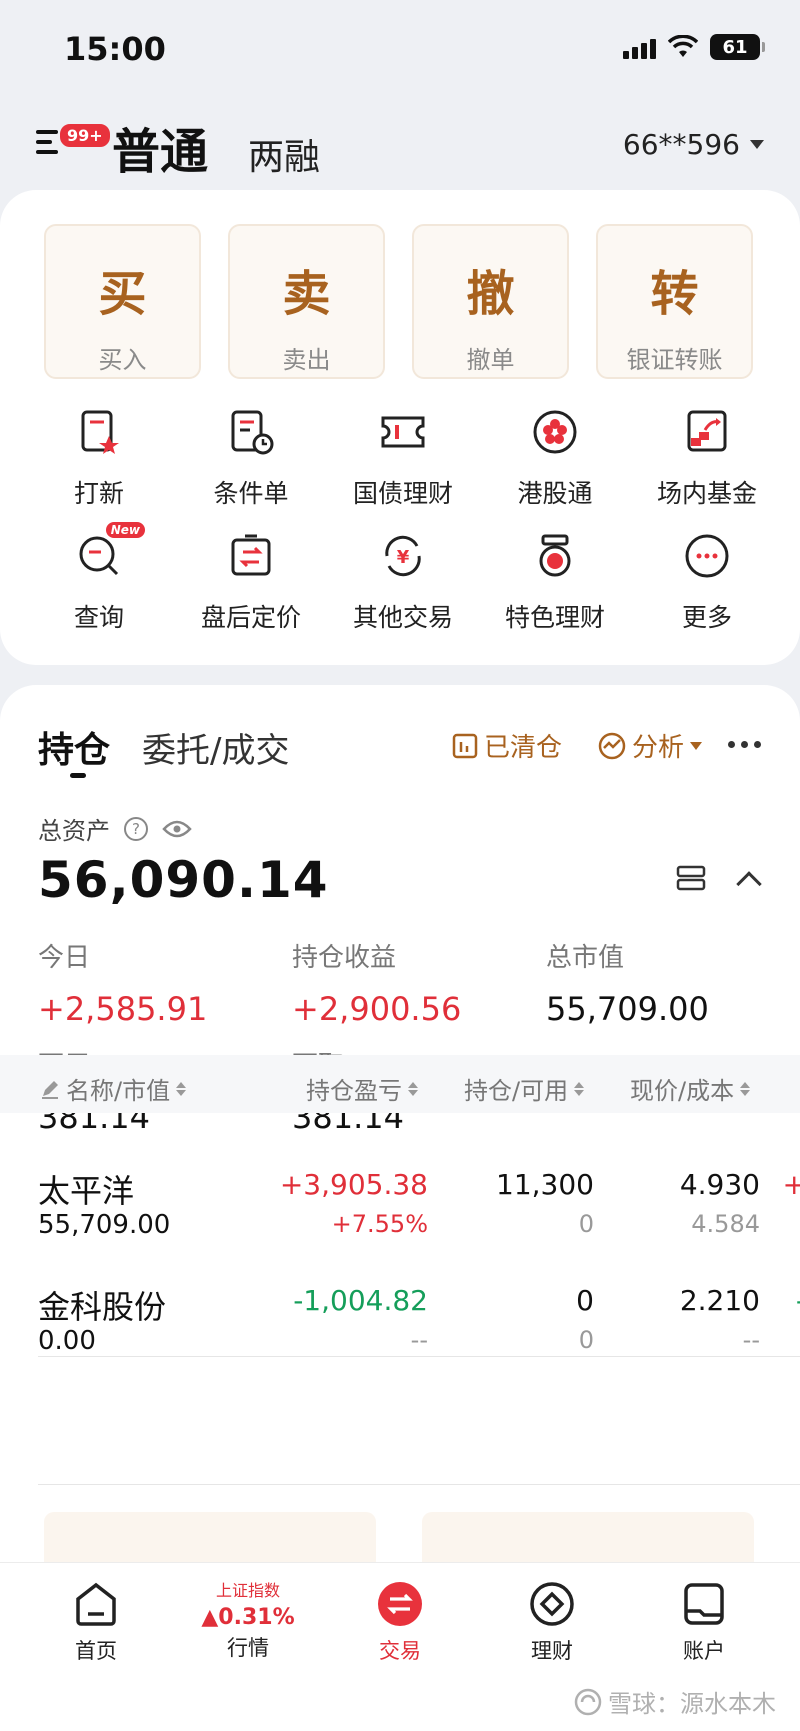 The width and height of the screenshot is (800, 1731). I want to click on column-profit-loss: 持仓盈亏, so click(362, 1088).